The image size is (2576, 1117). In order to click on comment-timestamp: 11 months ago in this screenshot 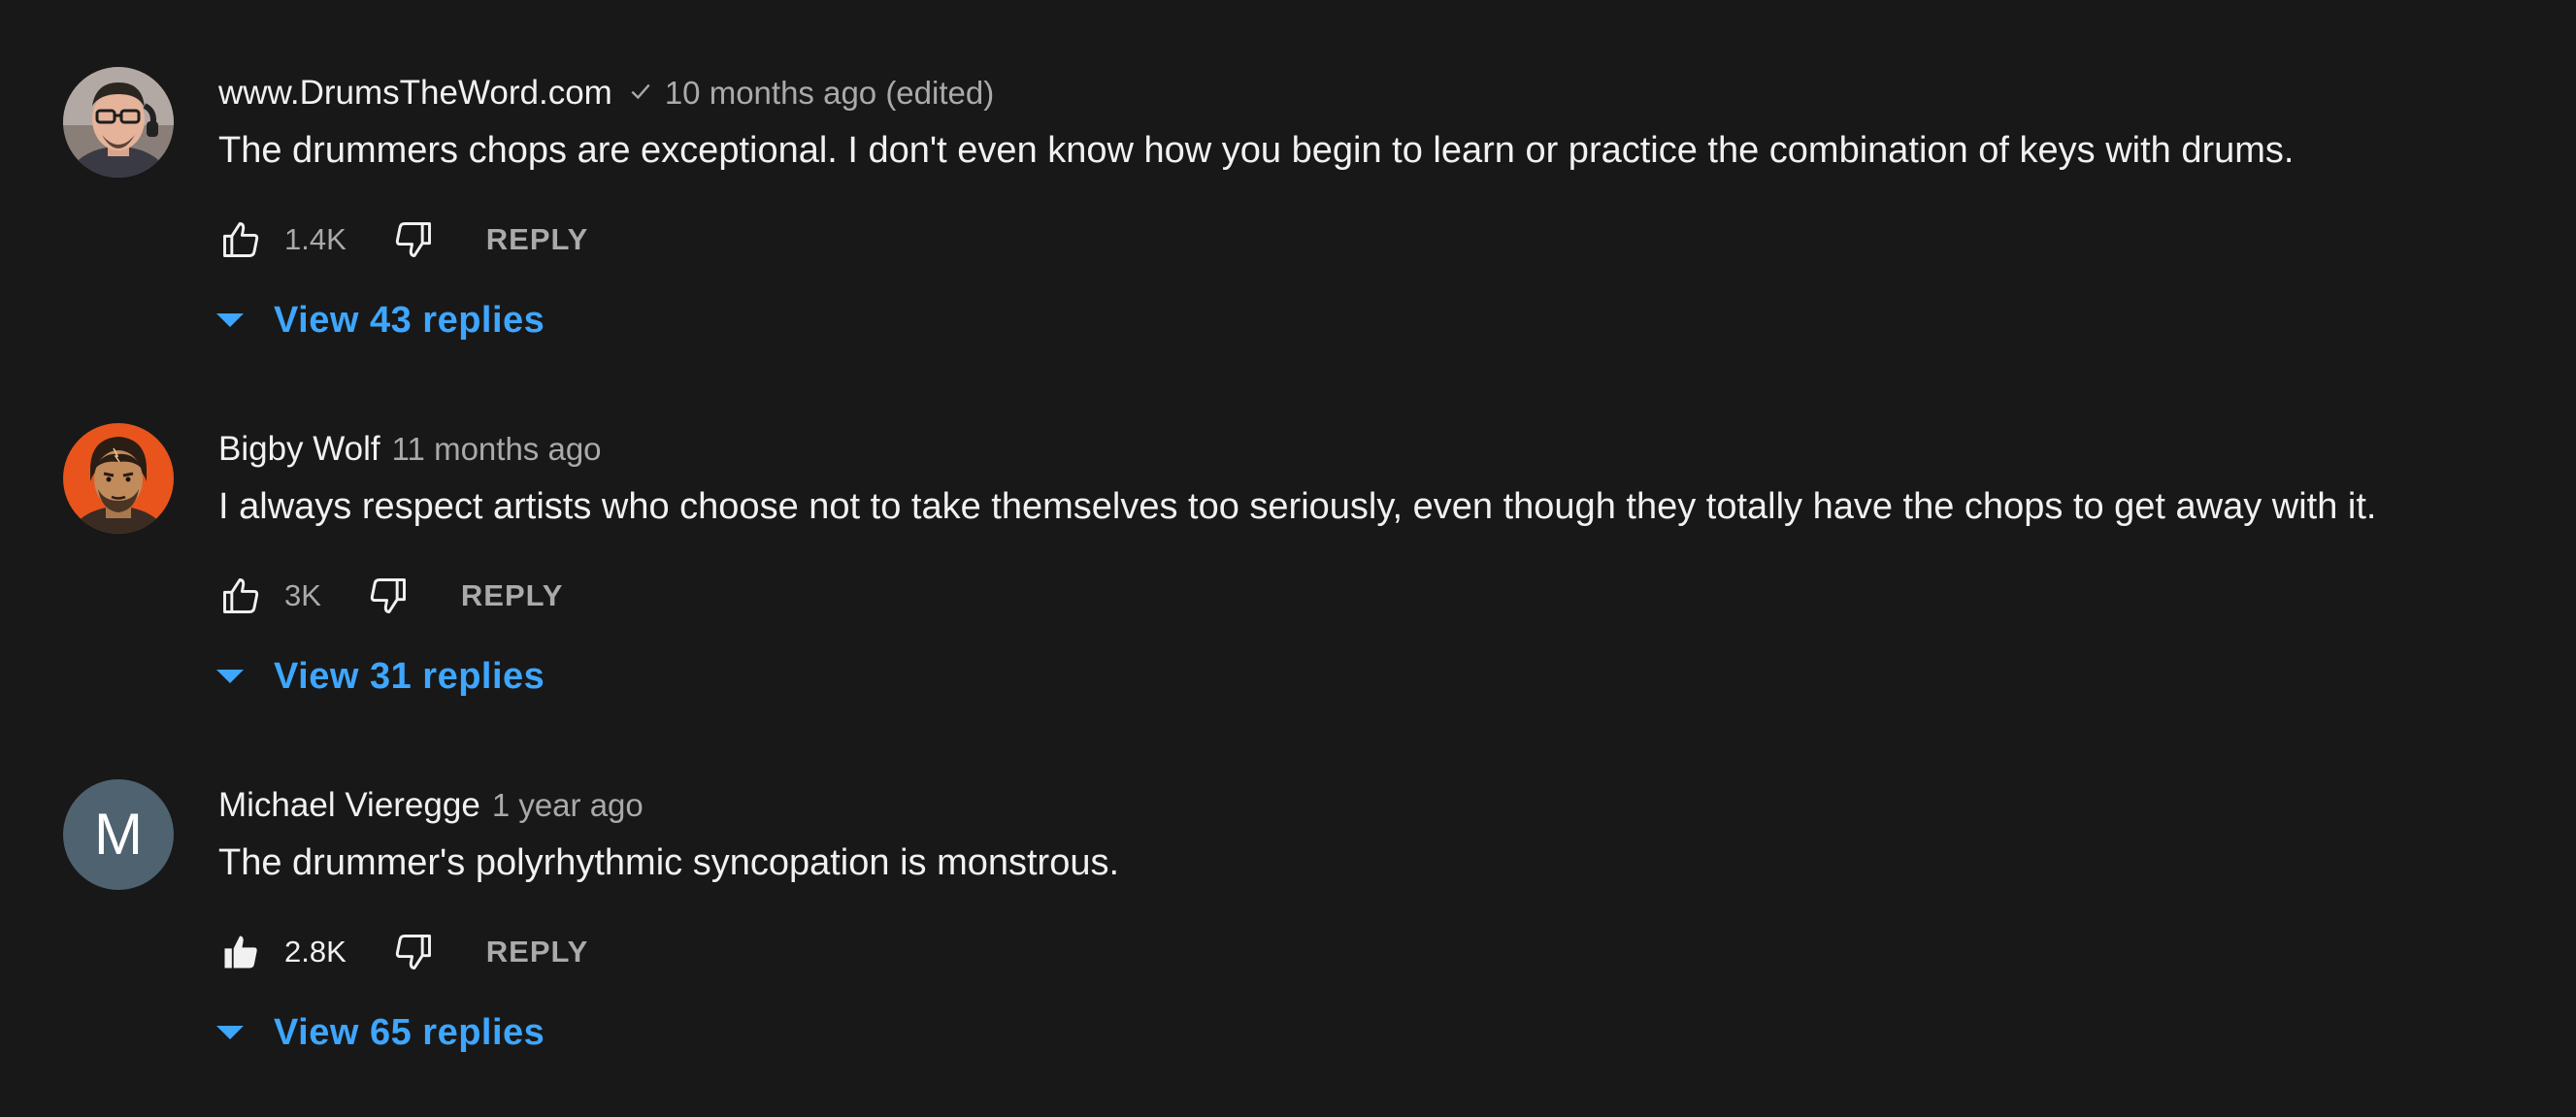, I will do `click(497, 449)`.